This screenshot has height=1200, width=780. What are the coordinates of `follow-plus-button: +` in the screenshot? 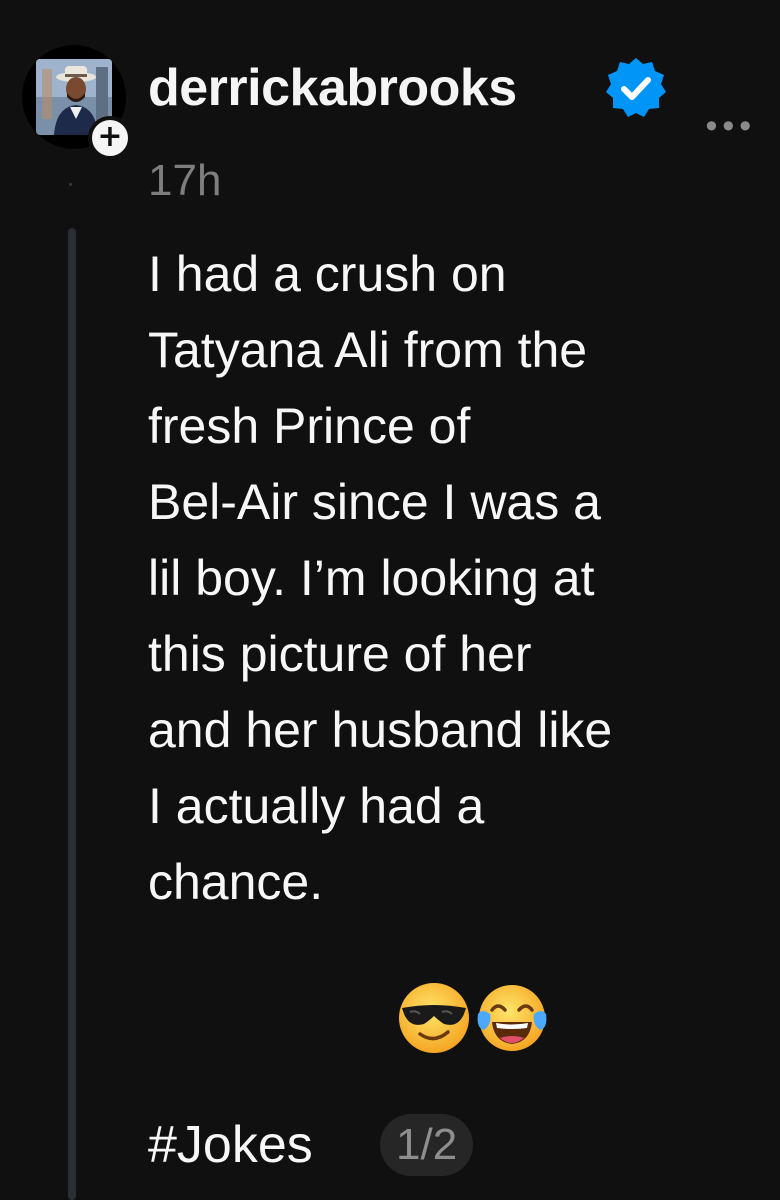 It's located at (110, 138).